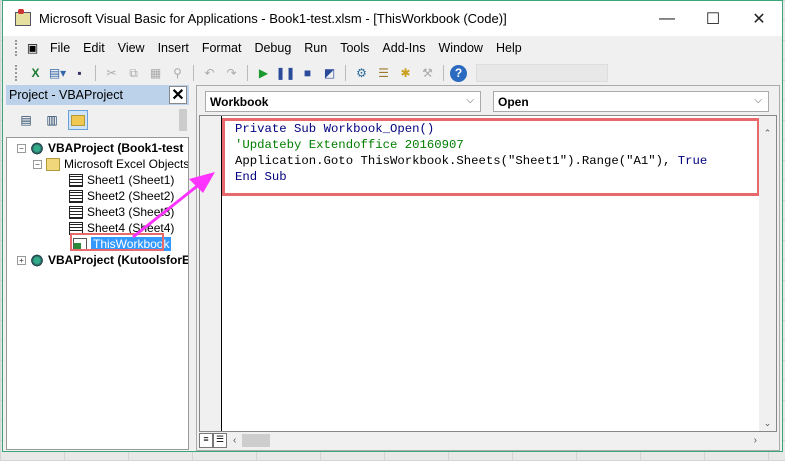  I want to click on menu-tools: Tools, so click(354, 48).